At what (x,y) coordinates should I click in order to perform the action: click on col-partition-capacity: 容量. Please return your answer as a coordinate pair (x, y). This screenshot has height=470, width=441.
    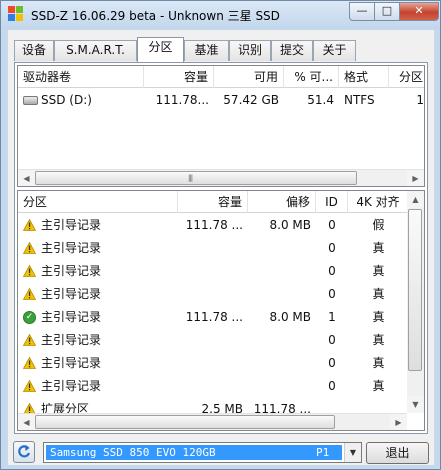
    Looking at the image, I should click on (213, 202).